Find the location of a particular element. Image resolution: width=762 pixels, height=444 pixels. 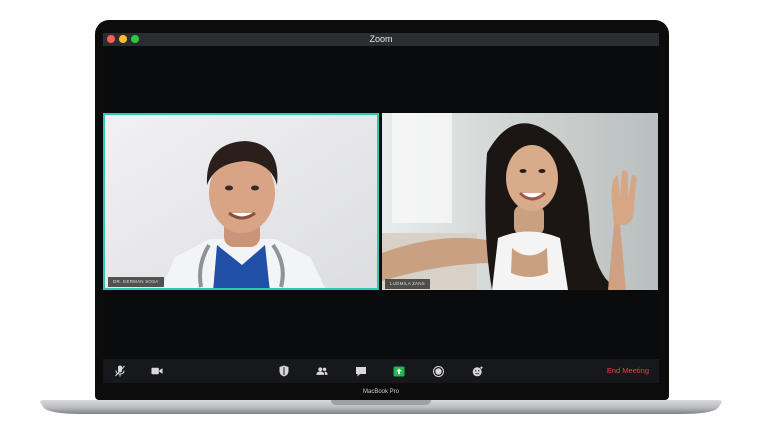

record-icon is located at coordinates (438, 371).